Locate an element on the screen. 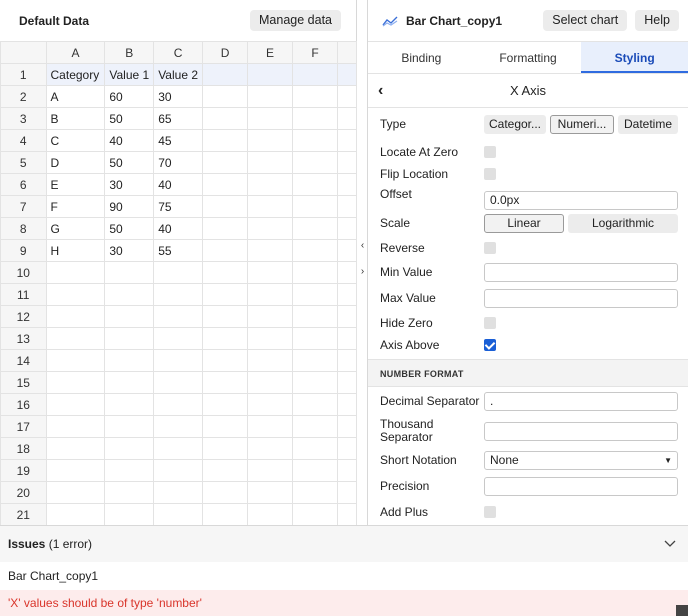 The width and height of the screenshot is (688, 616). table-cell: Value 2 is located at coordinates (178, 74).